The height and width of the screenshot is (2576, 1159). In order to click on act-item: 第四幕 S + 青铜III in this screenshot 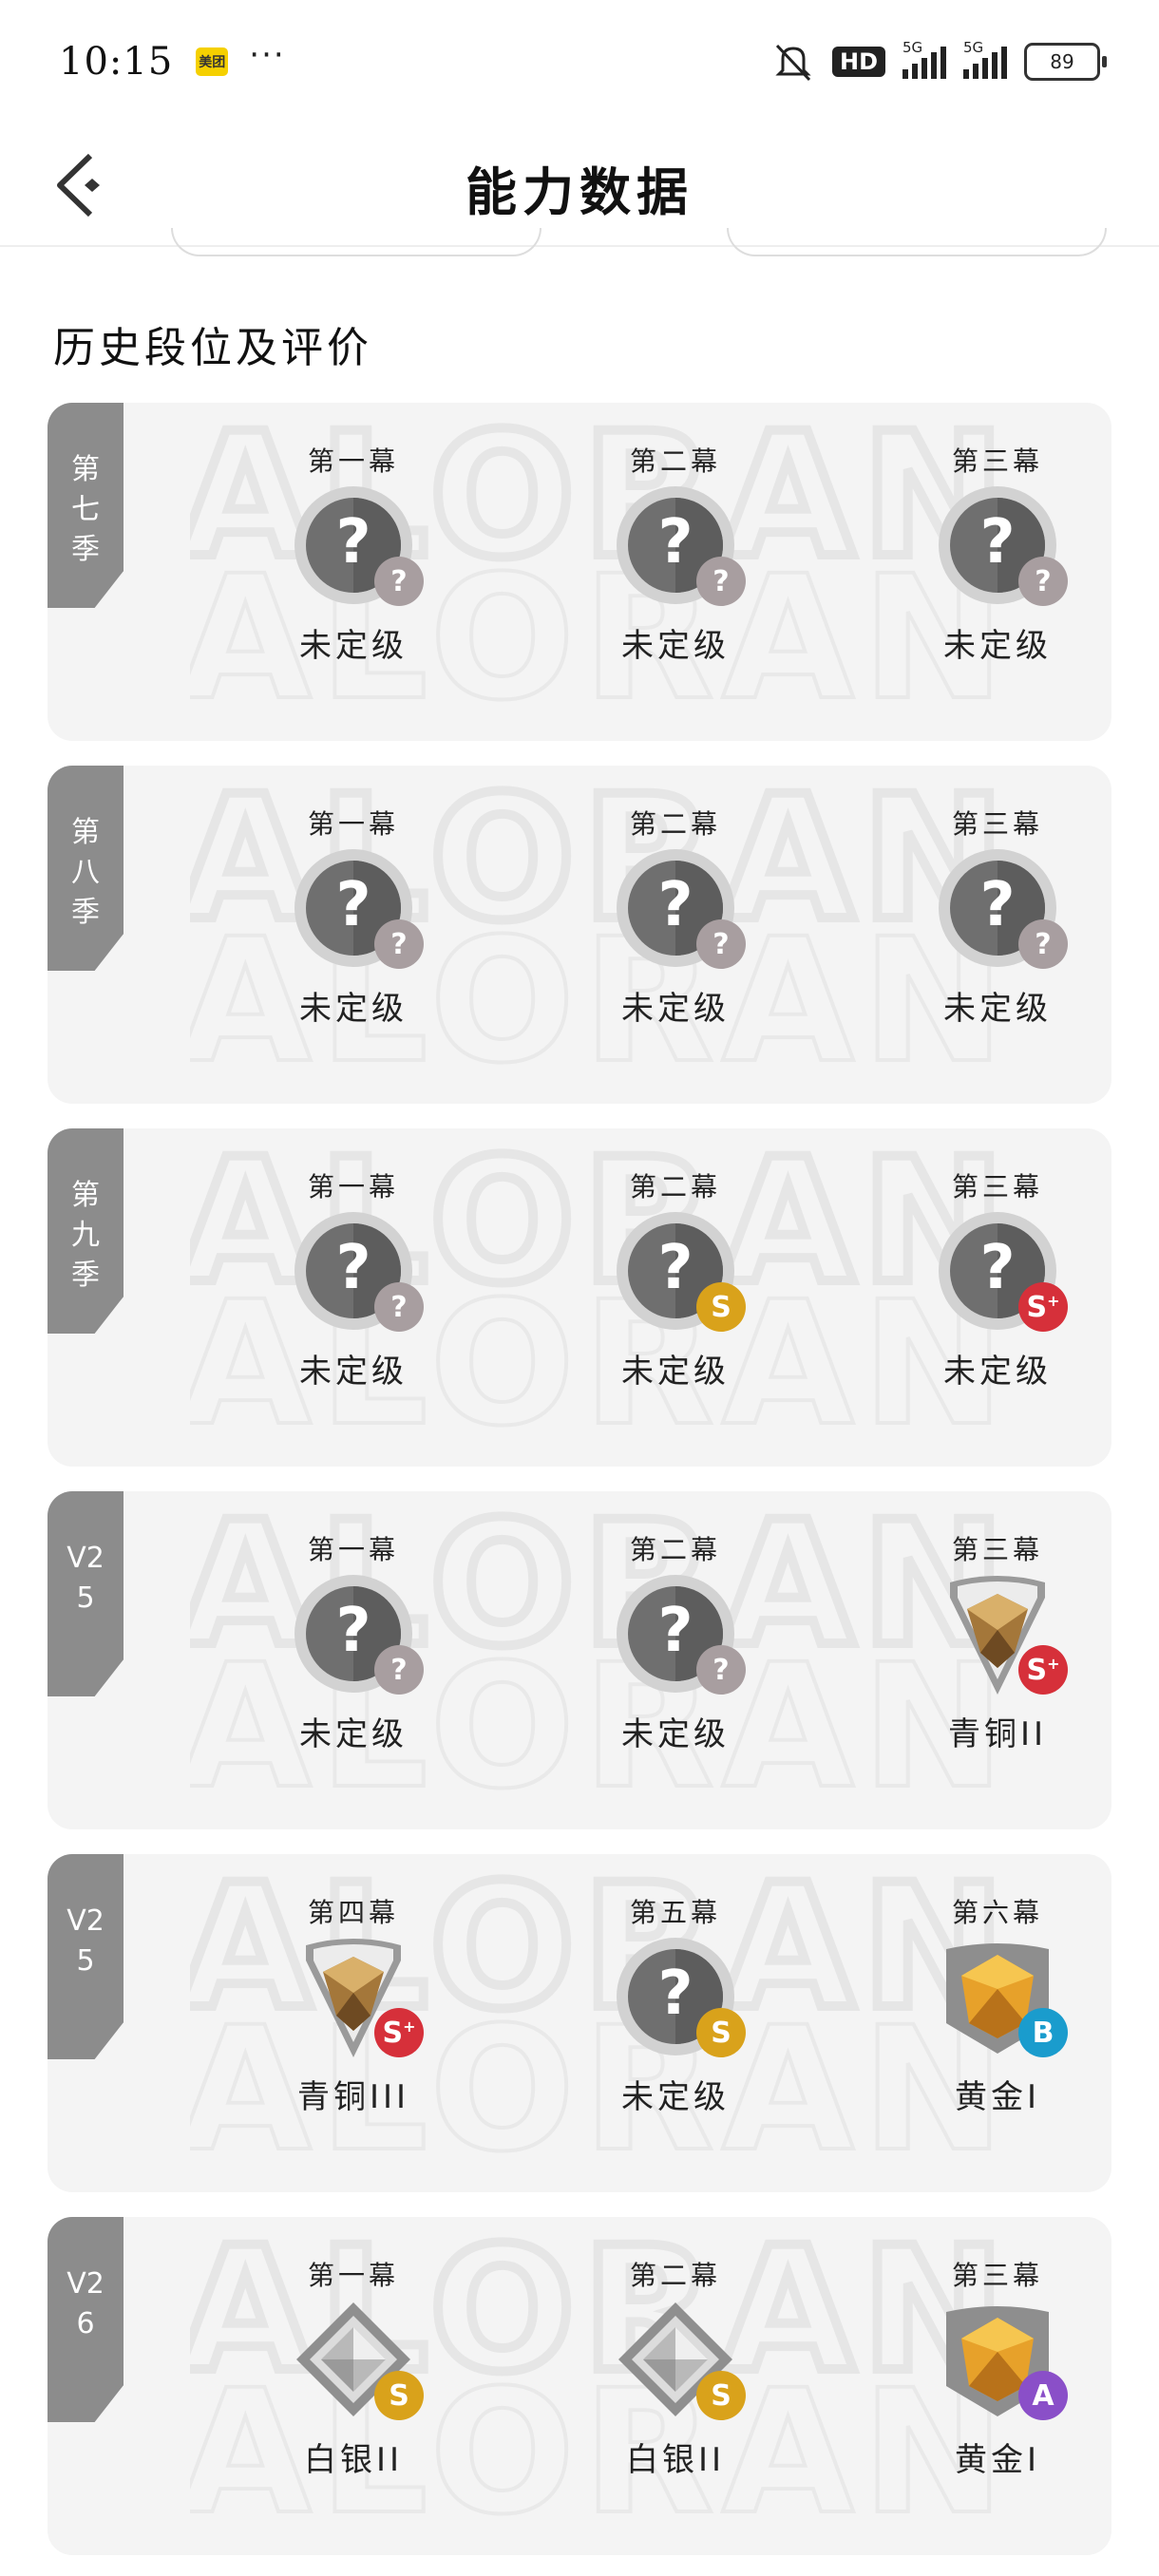, I will do `click(353, 2004)`.